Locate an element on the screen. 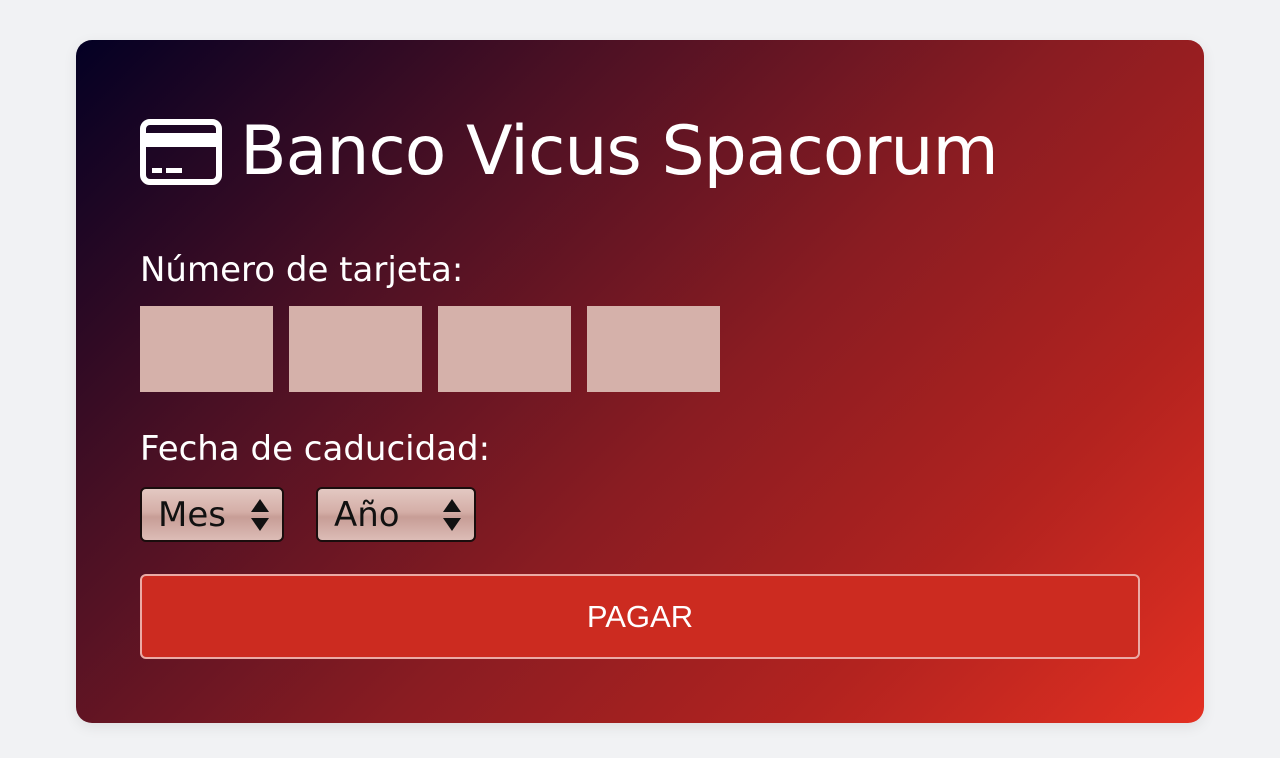  pay-button: PAGAR is located at coordinates (640, 616).